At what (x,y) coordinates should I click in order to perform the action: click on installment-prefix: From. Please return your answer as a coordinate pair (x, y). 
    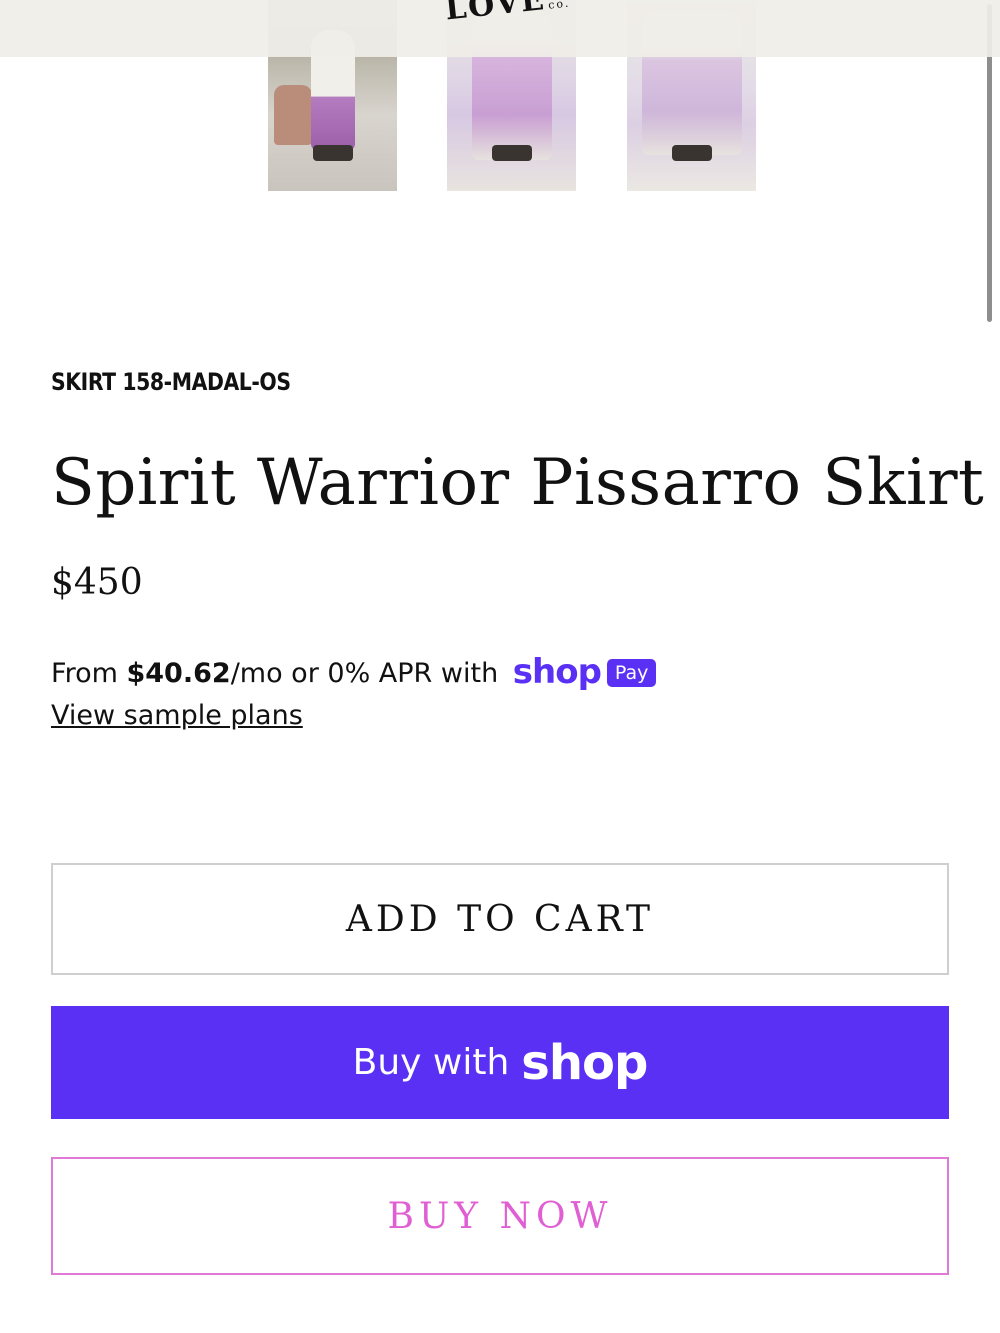
    Looking at the image, I should click on (89, 673).